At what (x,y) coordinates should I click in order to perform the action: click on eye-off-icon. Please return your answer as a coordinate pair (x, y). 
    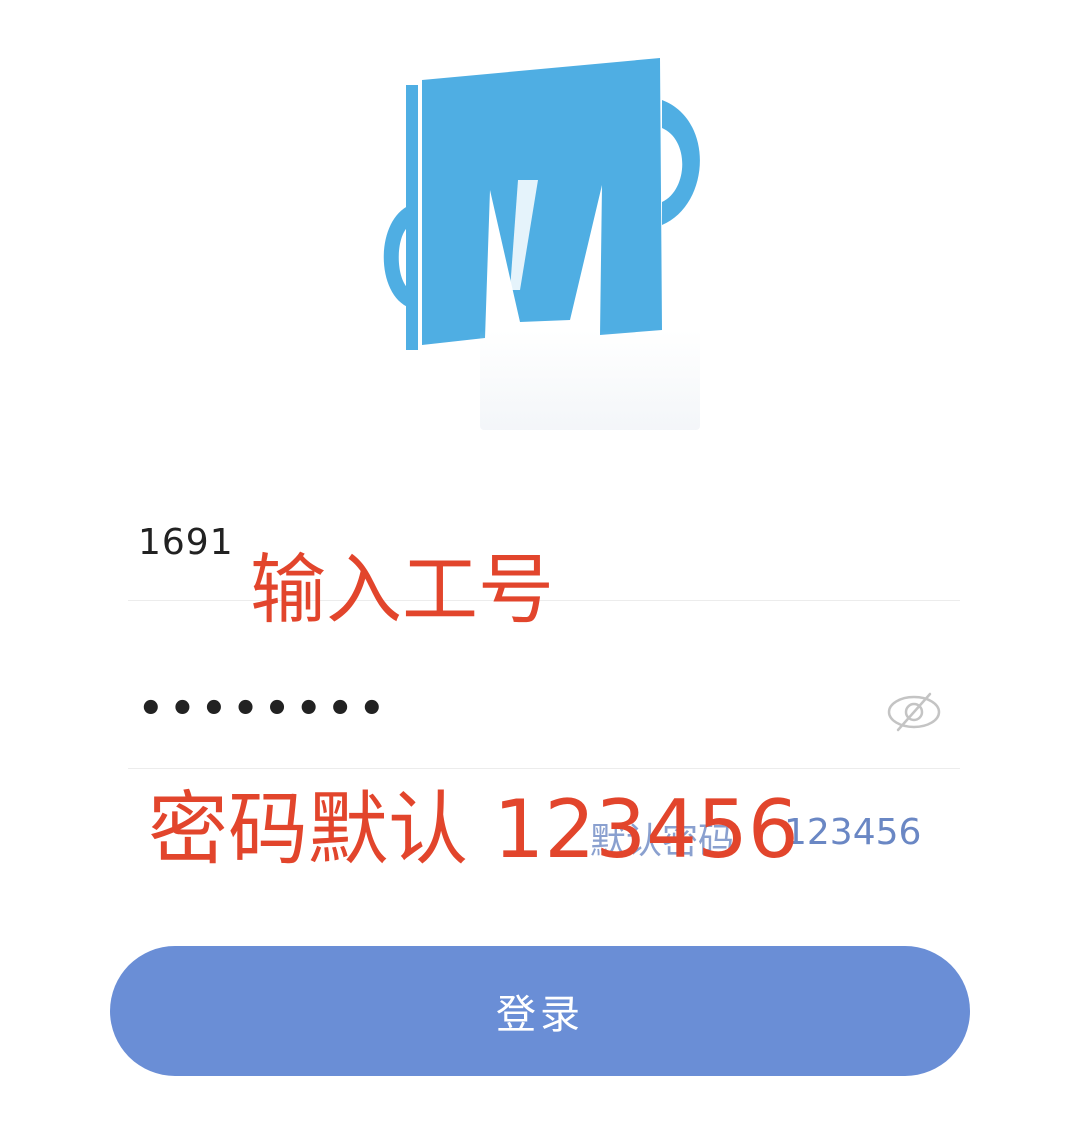
    Looking at the image, I should click on (914, 712).